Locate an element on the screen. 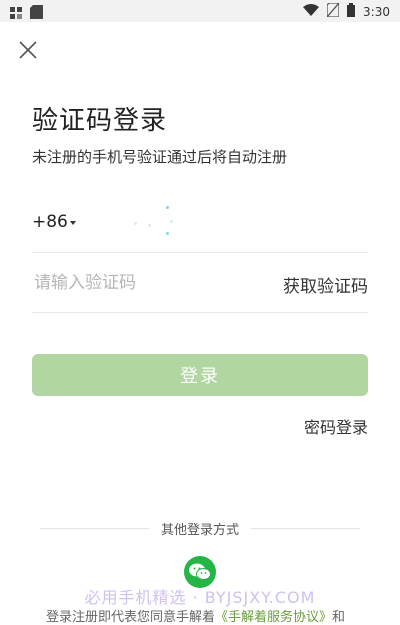 This screenshot has width=400, height=625. other-login-divider: 其他登录方式 is located at coordinates (200, 528).